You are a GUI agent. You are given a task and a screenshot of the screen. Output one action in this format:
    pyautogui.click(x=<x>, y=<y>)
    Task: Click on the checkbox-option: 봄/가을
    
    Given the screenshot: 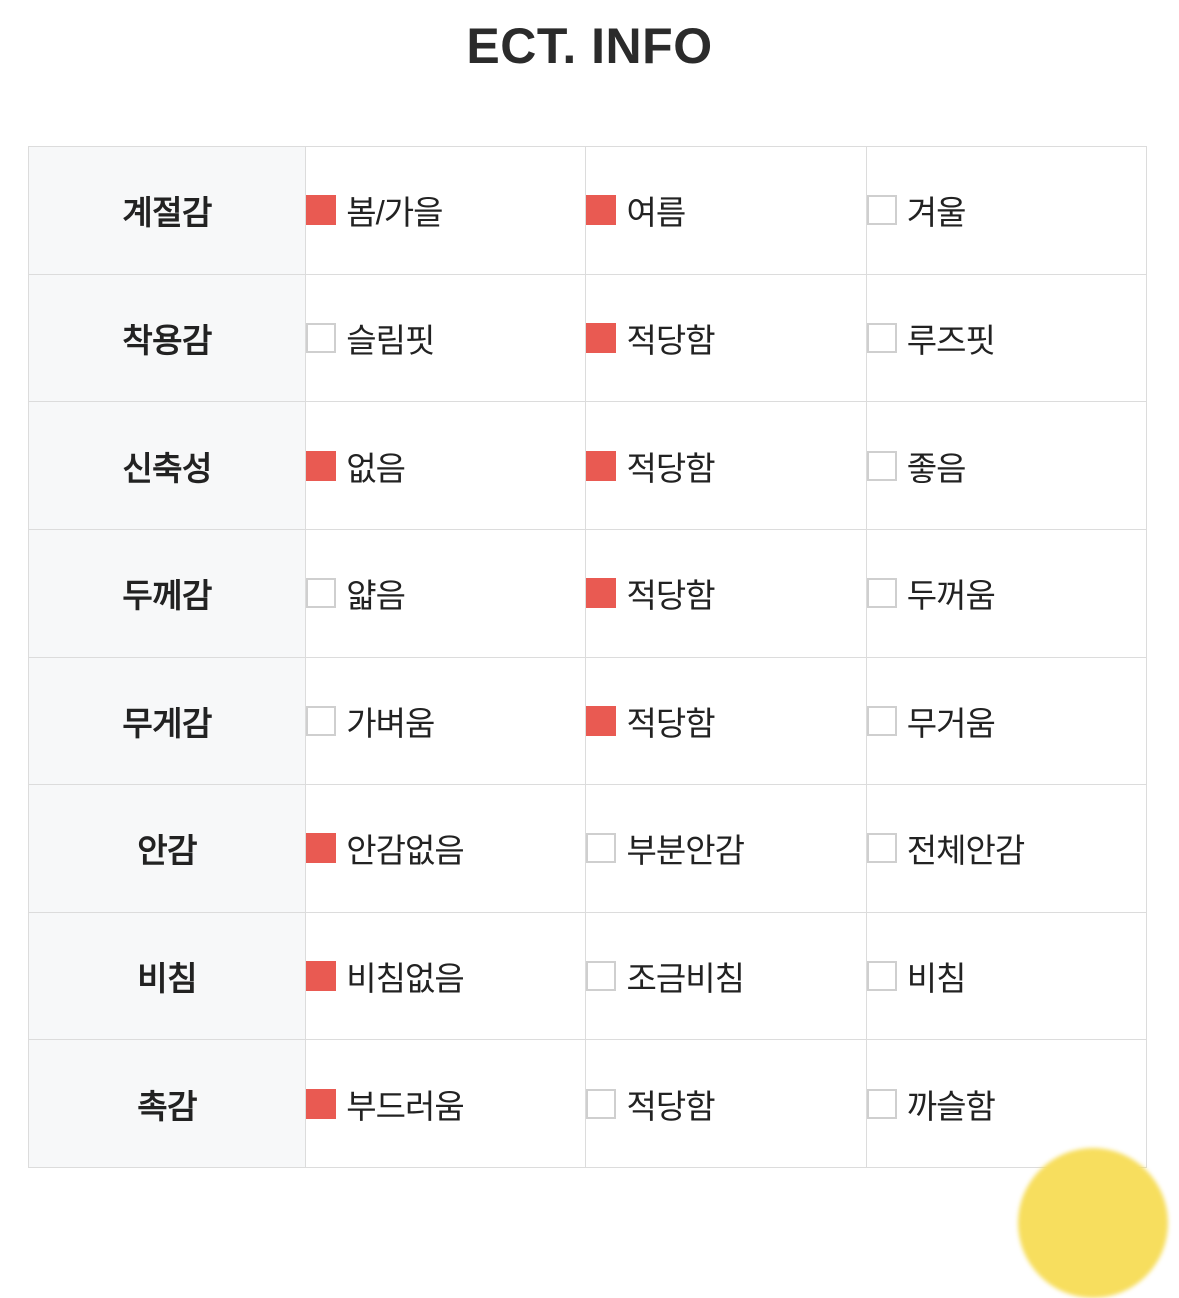 What is the action you would take?
    pyautogui.click(x=445, y=210)
    